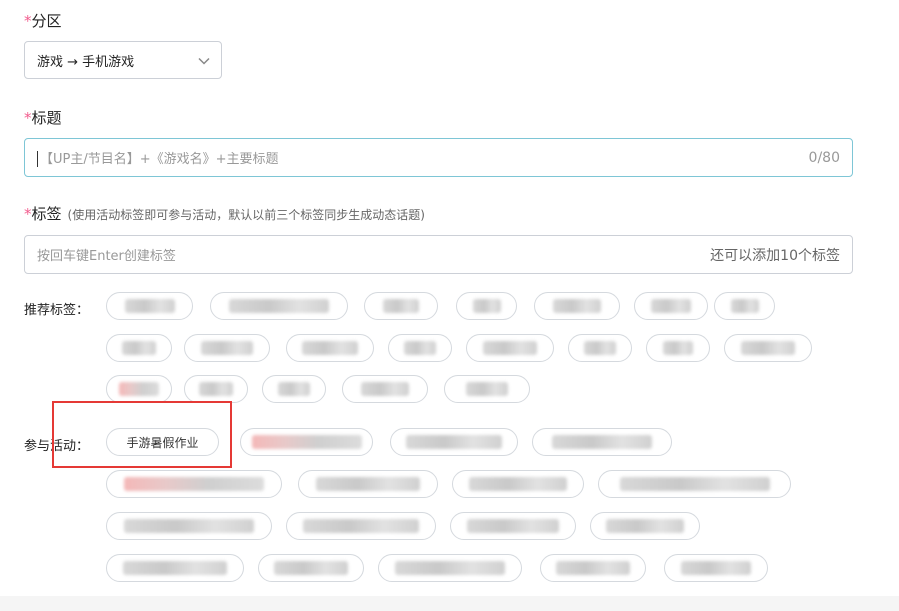 Image resolution: width=899 pixels, height=611 pixels. I want to click on footer-bar, so click(449, 603).